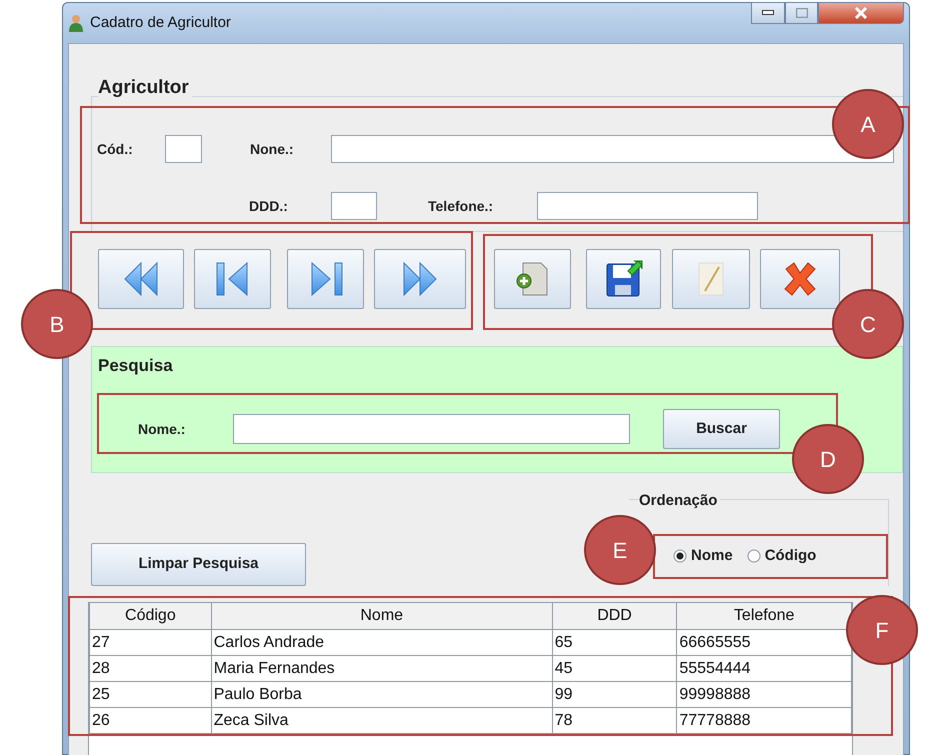 The height and width of the screenshot is (755, 939). I want to click on save-button, so click(623, 279).